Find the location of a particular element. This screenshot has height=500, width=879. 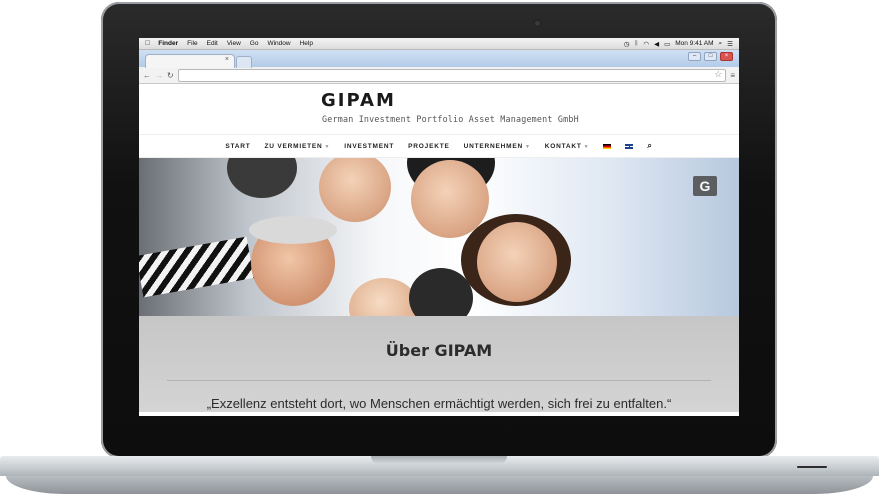

about-title: Über GIPAM is located at coordinates (439, 350).